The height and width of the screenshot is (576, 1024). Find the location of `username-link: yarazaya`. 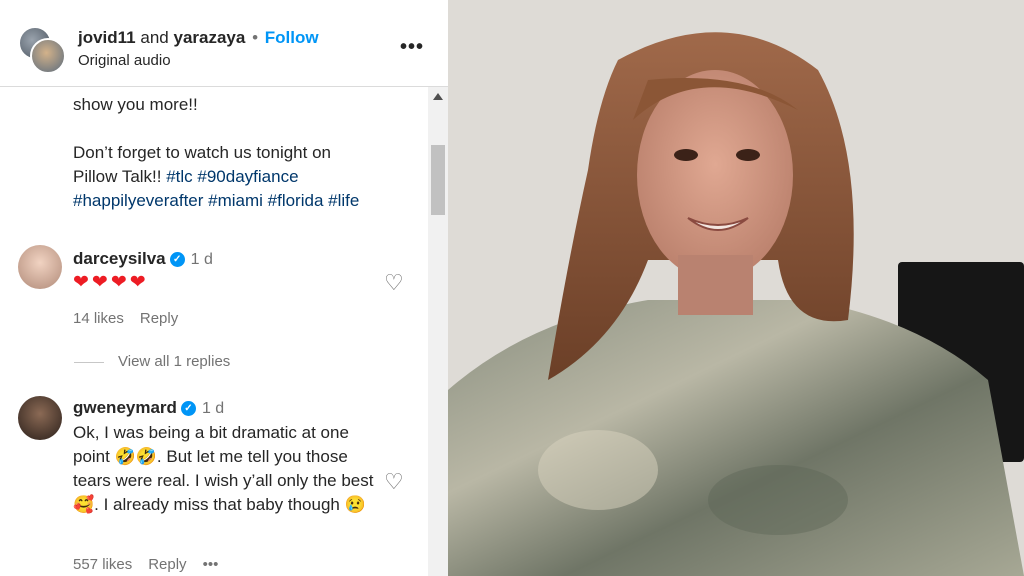

username-link: yarazaya is located at coordinates (209, 37).